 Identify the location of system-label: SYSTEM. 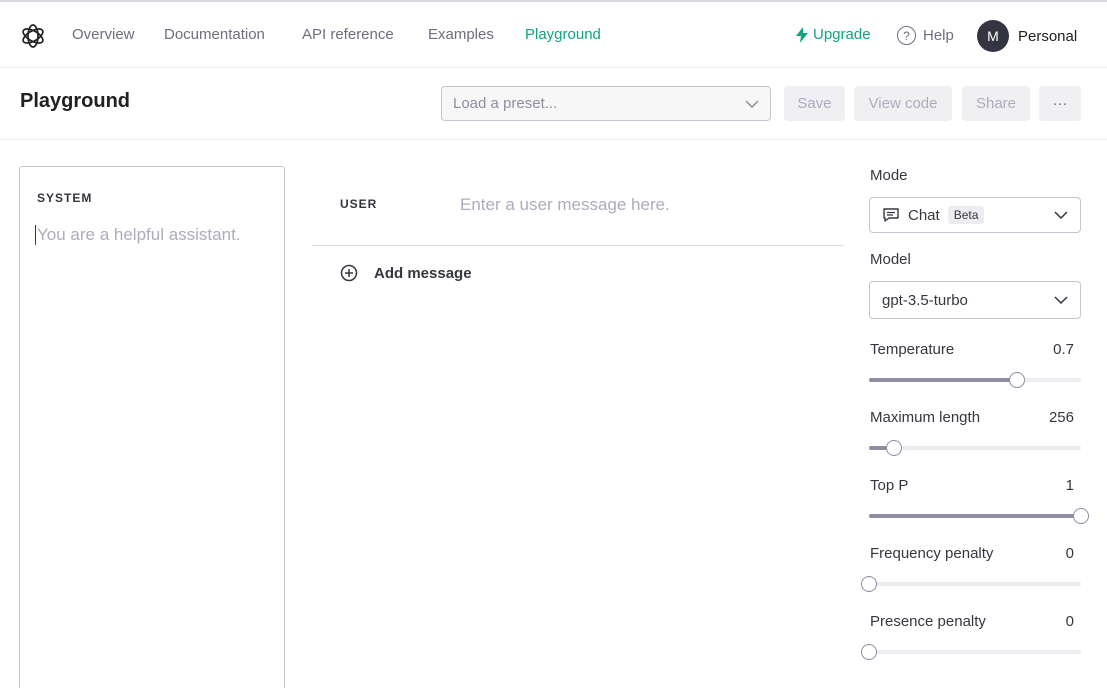
(65, 198).